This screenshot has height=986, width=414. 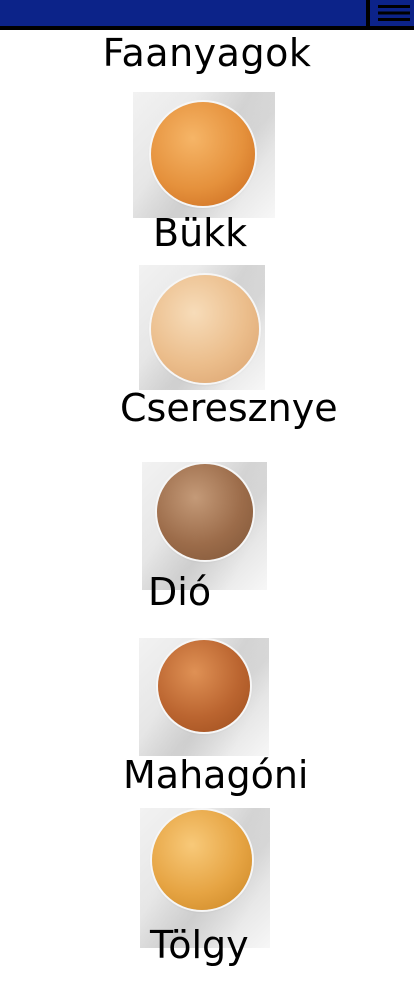 What do you see at coordinates (204, 686) in the screenshot?
I see `wood-swatch-mahagoni` at bounding box center [204, 686].